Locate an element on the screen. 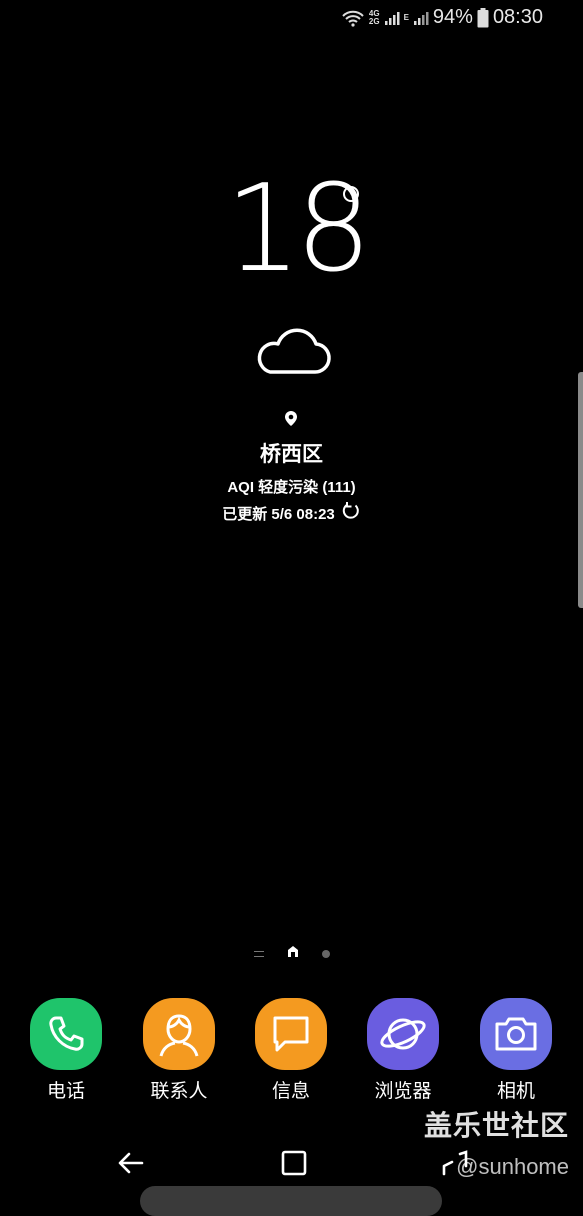 The width and height of the screenshot is (583, 1216). back-button is located at coordinates (131, 1165).